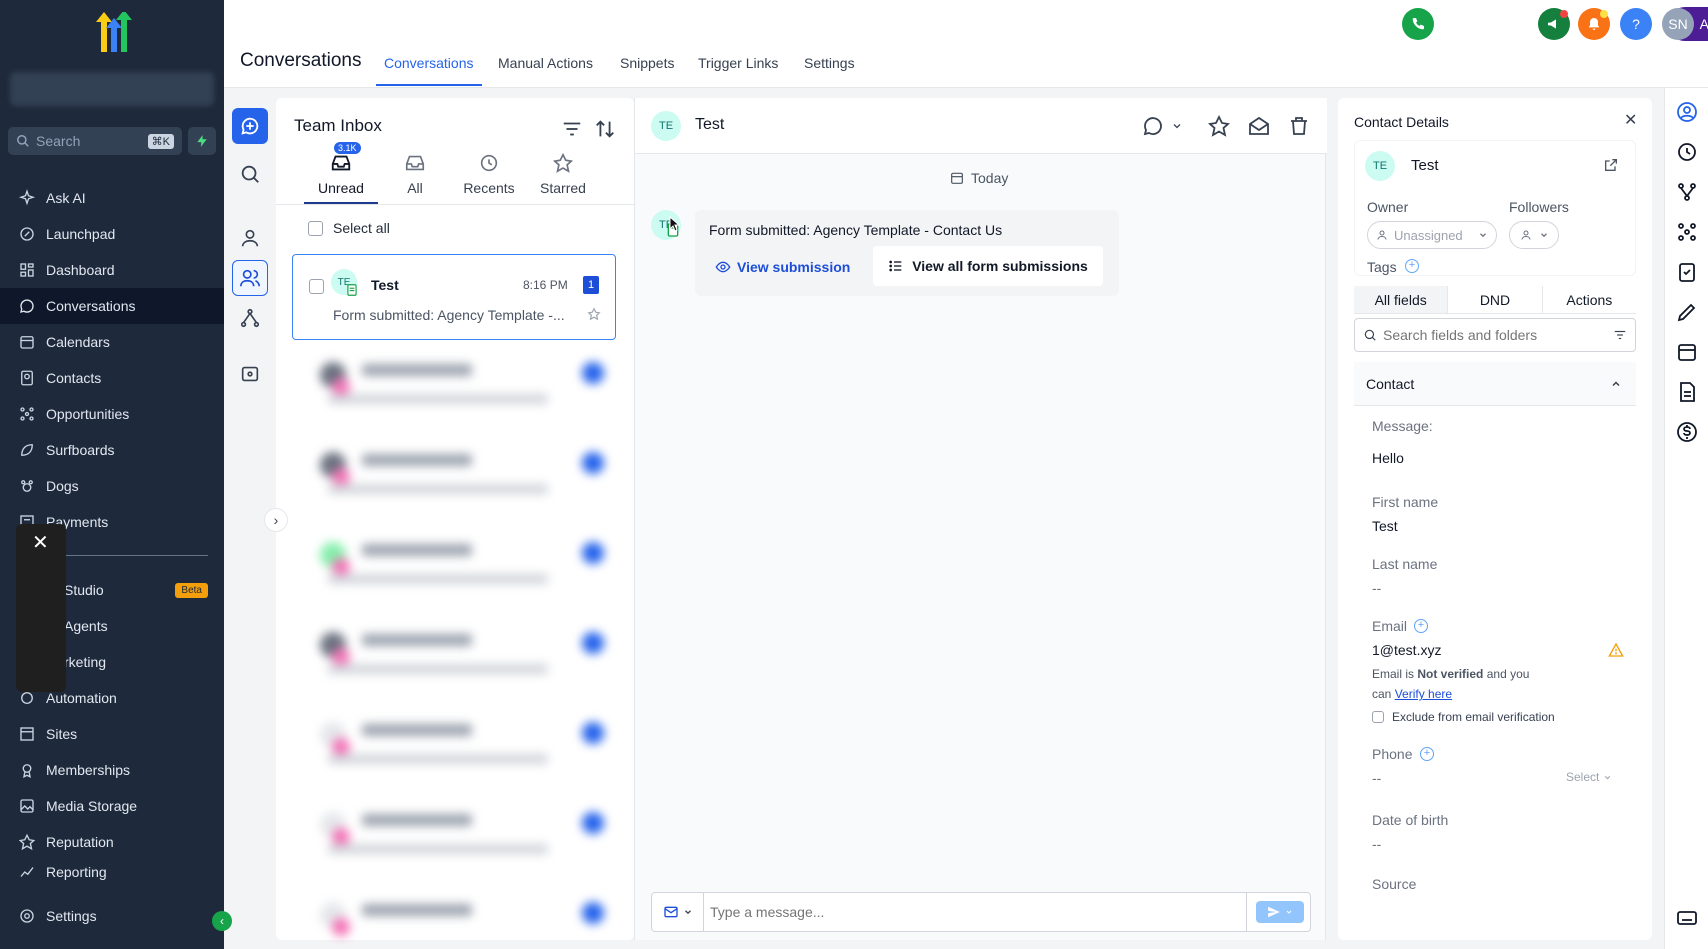  I want to click on external-link-icon, so click(1611, 165).